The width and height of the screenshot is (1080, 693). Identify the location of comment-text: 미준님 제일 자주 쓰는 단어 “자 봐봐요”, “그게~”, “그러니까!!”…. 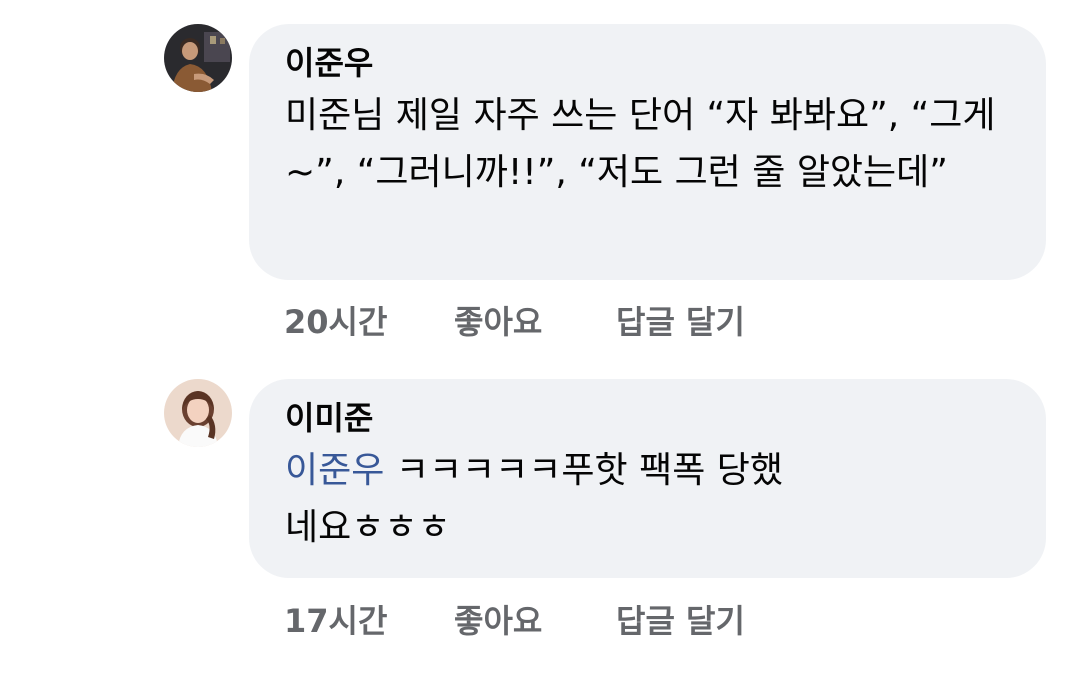
(640, 144).